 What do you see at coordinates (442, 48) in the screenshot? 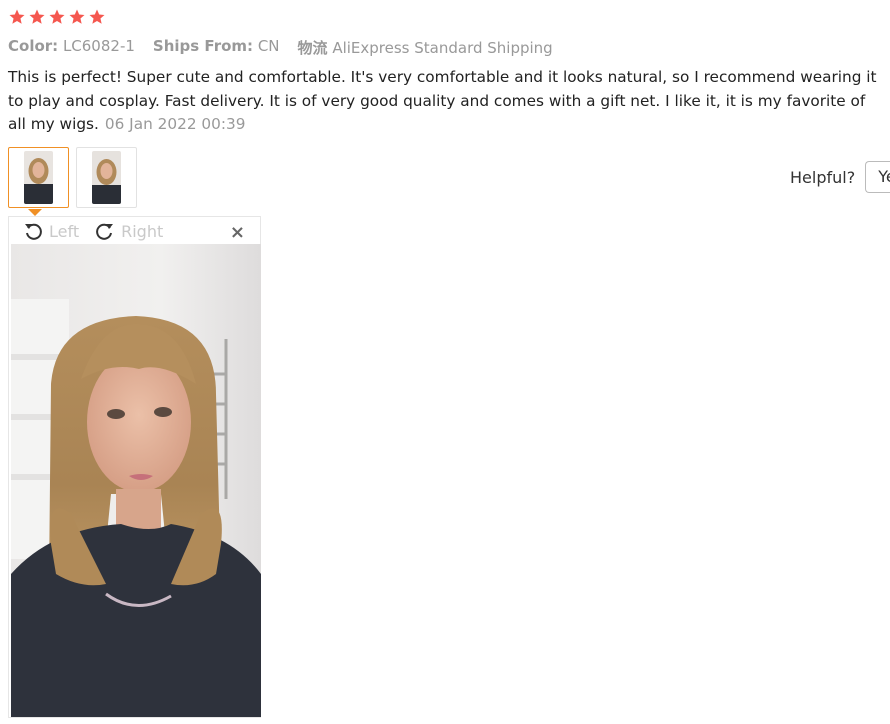
I see `logistics-value: AliExpress Standard Shipping` at bounding box center [442, 48].